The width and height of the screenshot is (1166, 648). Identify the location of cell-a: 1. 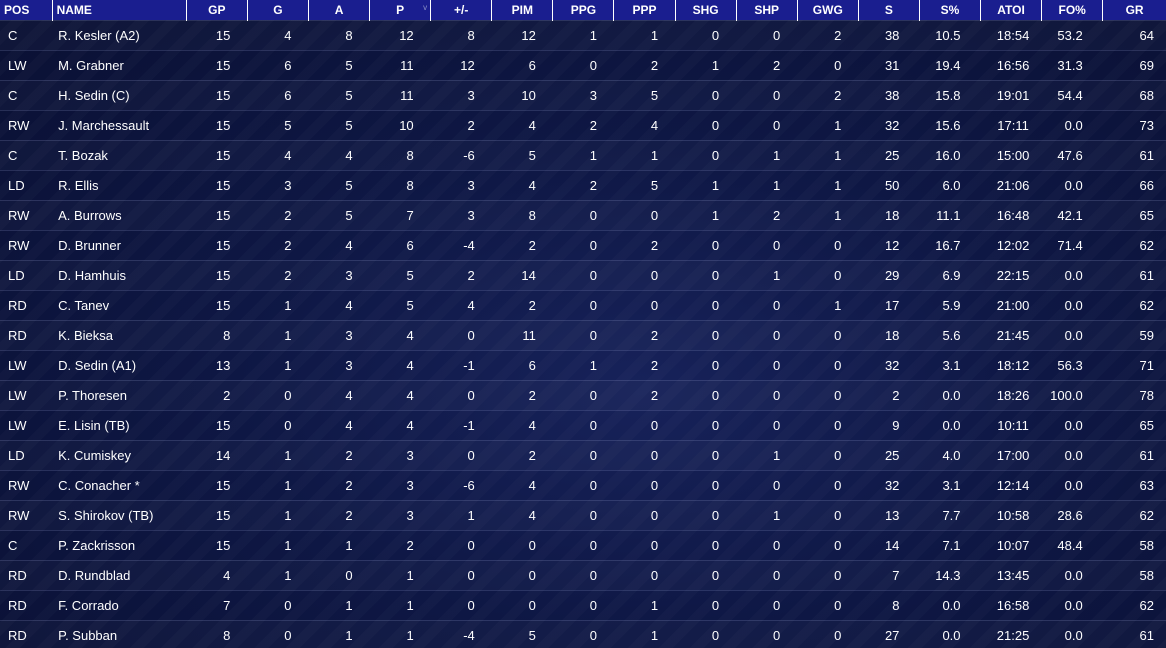
(339, 604).